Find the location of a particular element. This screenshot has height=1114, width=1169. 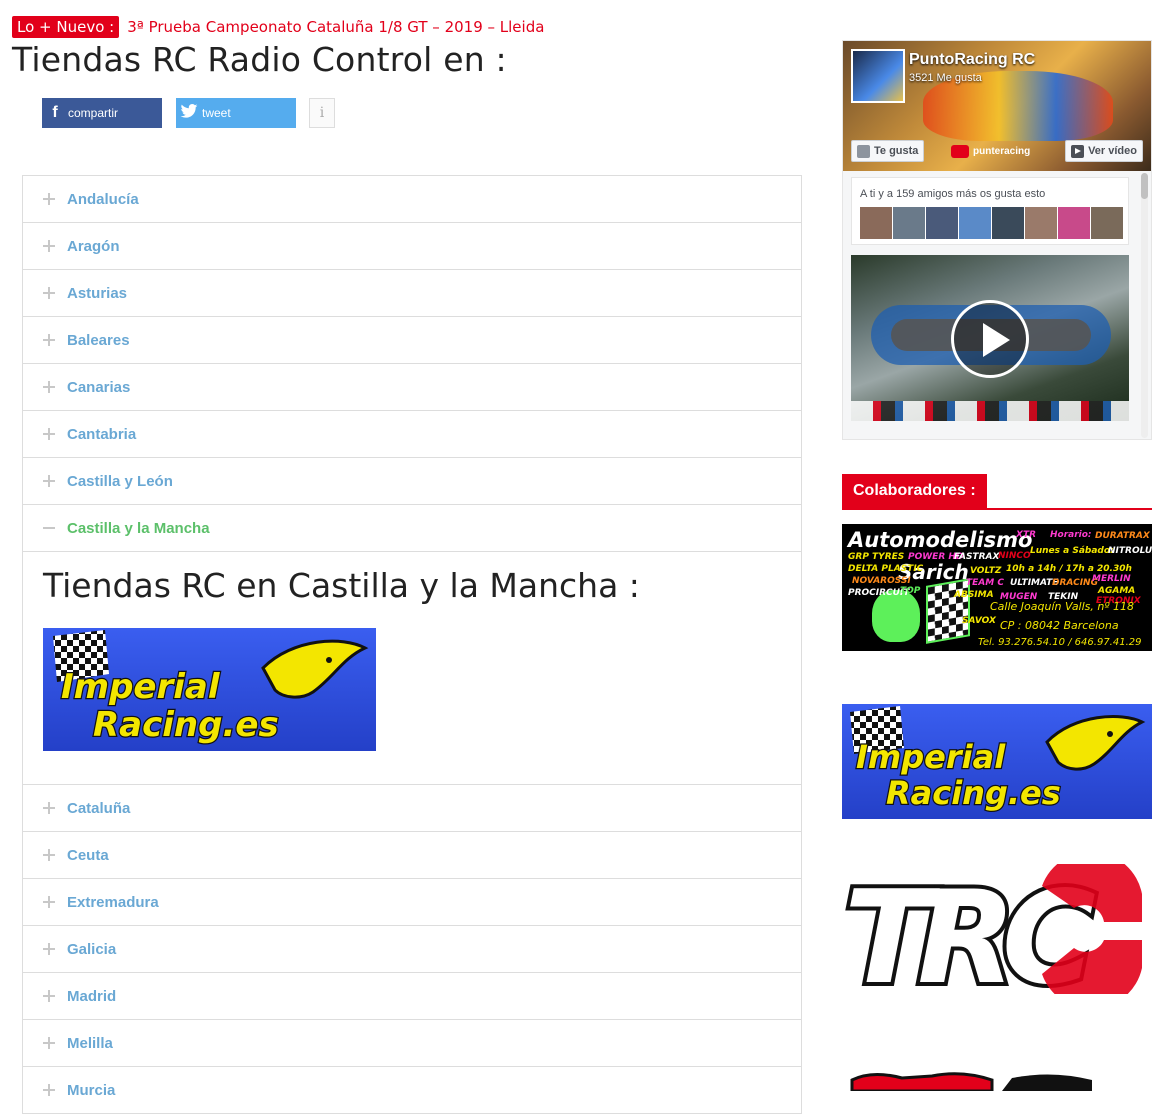

collaborators-heading-label: Colaboradores : is located at coordinates (914, 491).